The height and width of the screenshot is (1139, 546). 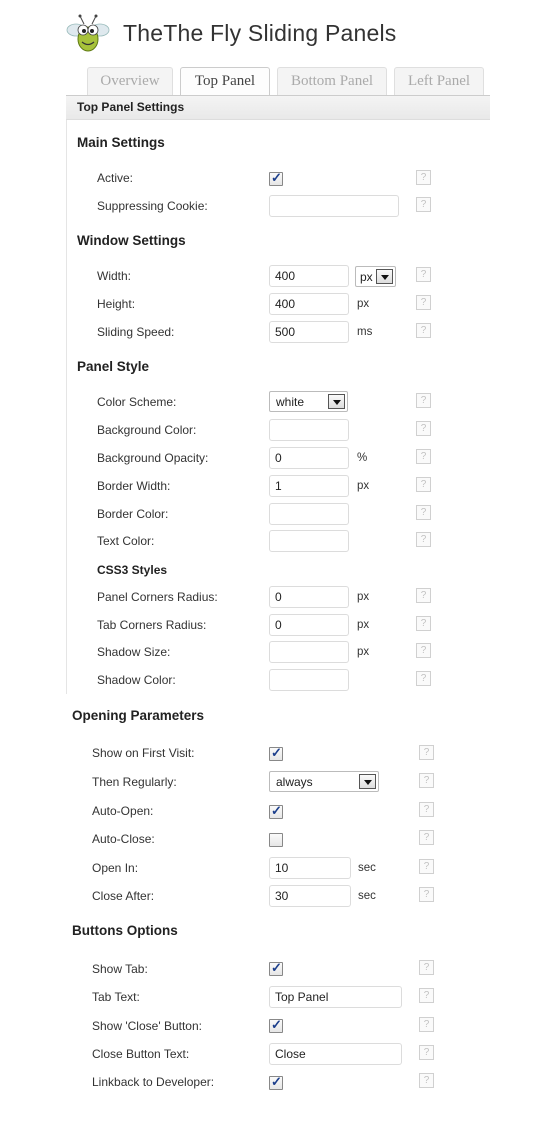 I want to click on text-color-input, so click(x=309, y=541).